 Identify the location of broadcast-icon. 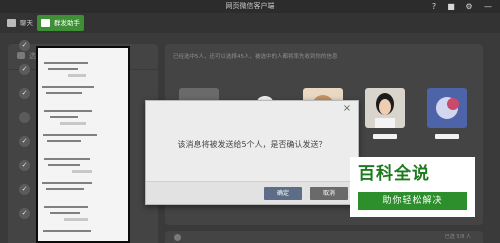
(45, 23).